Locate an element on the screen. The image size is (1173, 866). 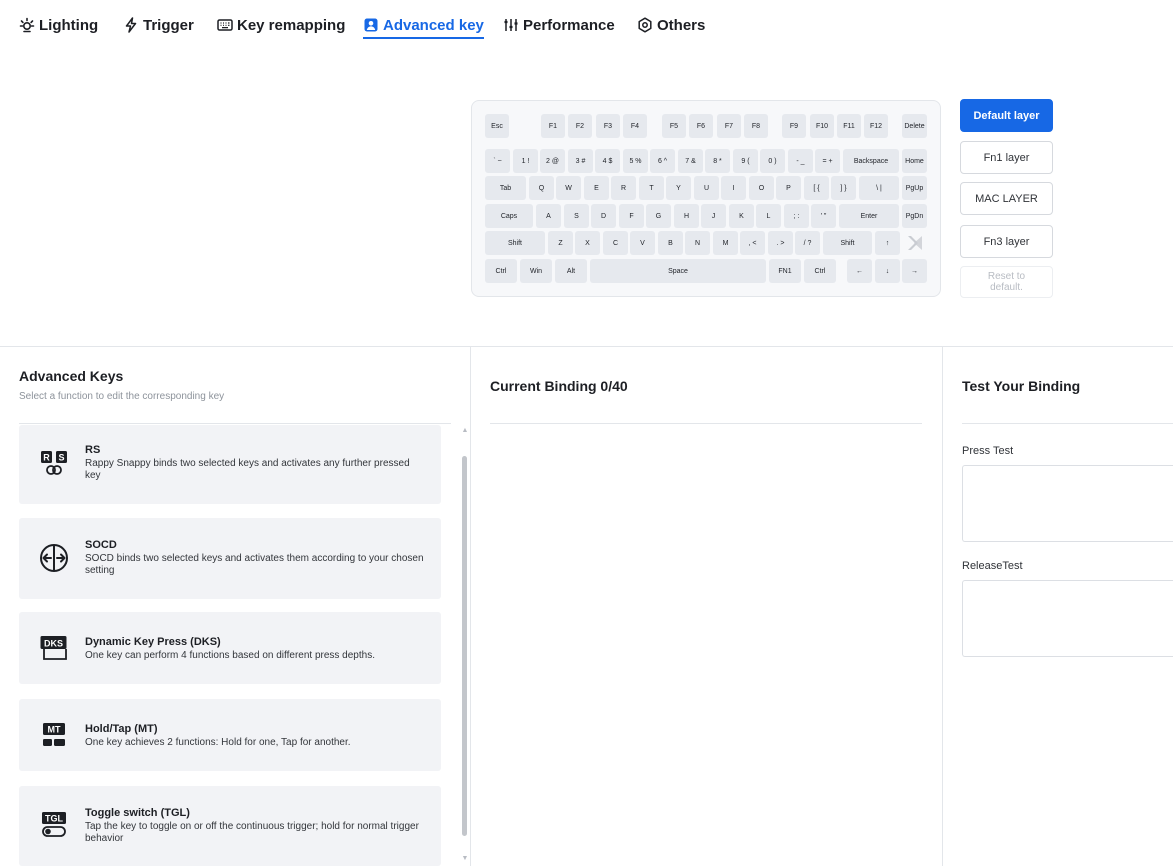
key-ctrl-right: Ctrl is located at coordinates (820, 271).